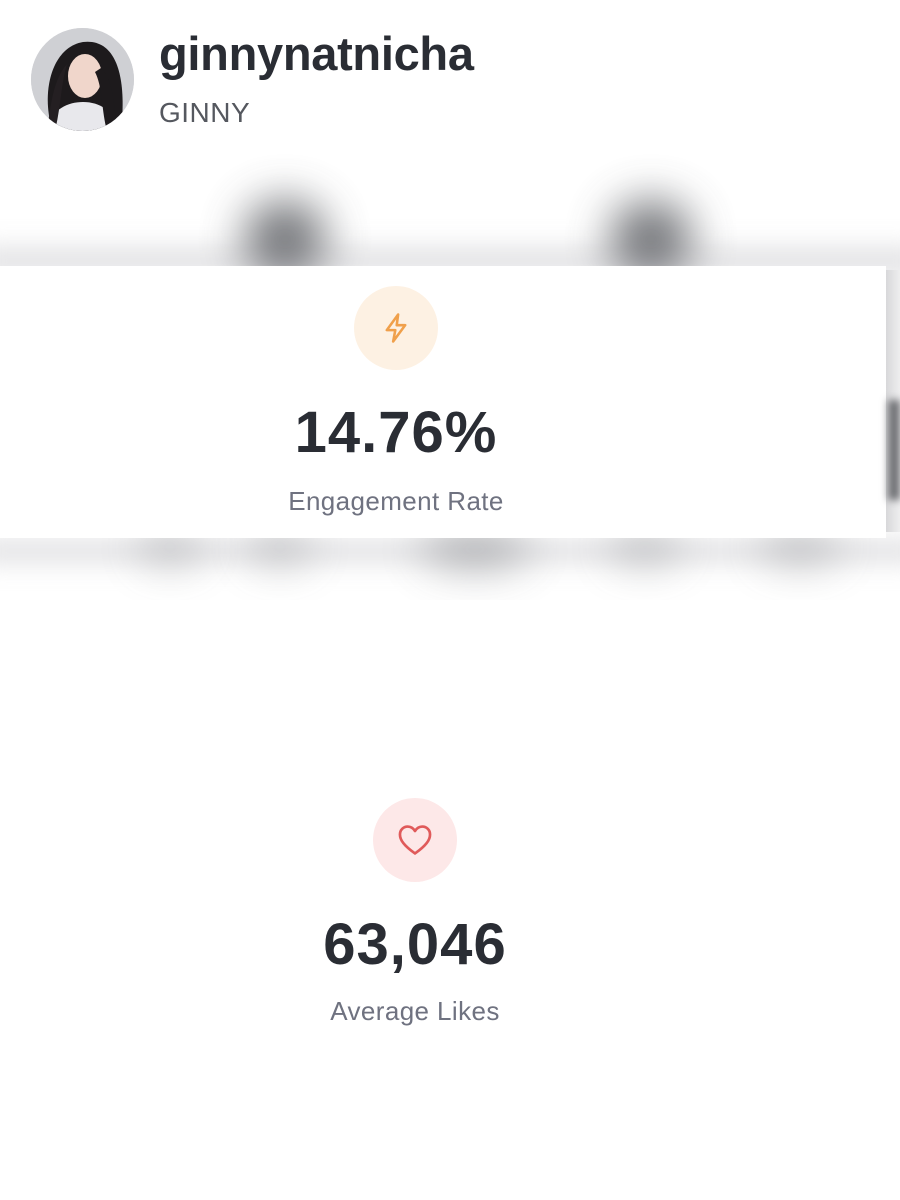  Describe the element at coordinates (415, 840) in the screenshot. I see `heart-icon` at that location.